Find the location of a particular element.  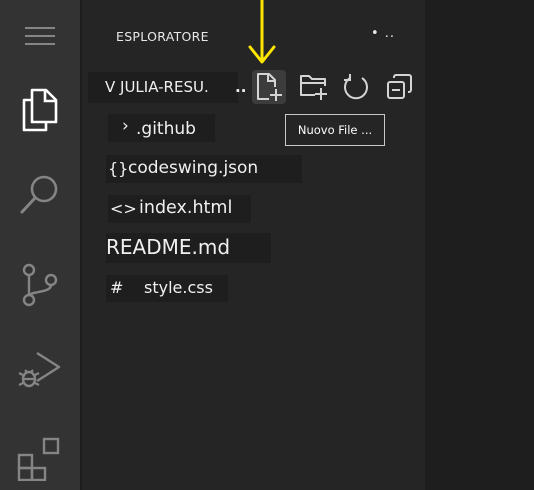

source-control-icon is located at coordinates (40, 285).